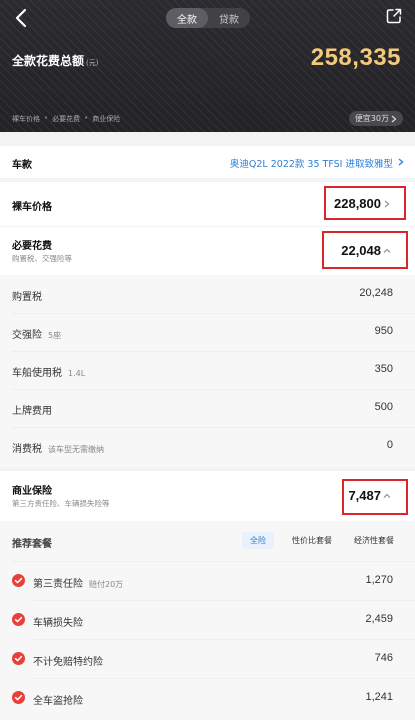 The height and width of the screenshot is (720, 415). I want to click on item-value: 20,248, so click(376, 293).